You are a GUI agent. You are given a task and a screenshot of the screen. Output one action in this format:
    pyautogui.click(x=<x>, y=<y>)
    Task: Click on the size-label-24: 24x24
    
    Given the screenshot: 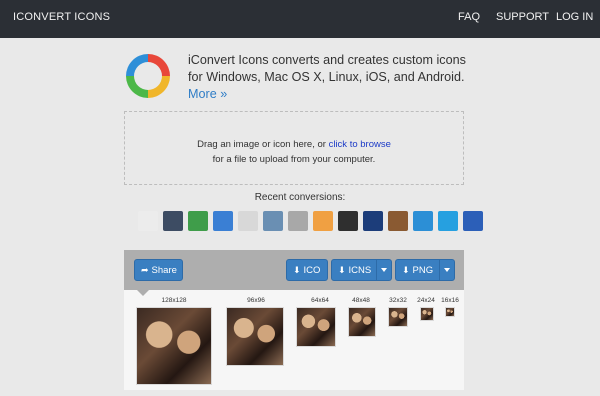 What is the action you would take?
    pyautogui.click(x=426, y=300)
    